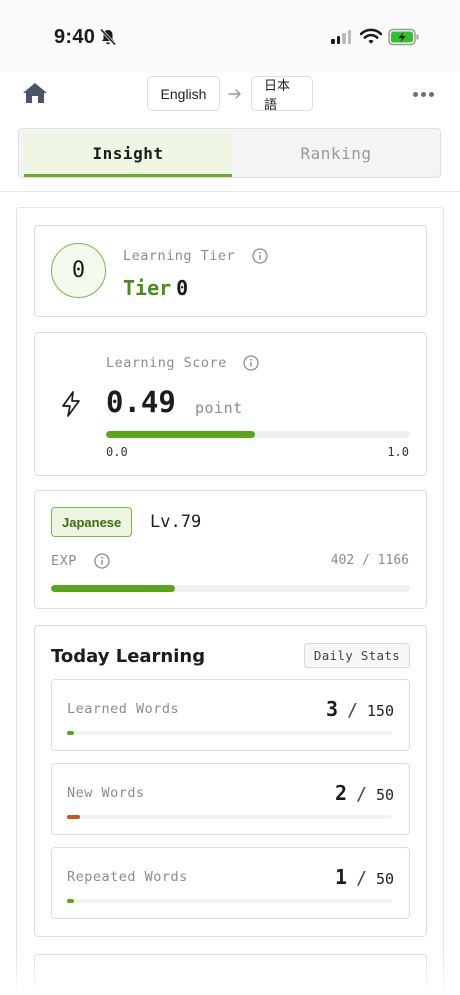 The image size is (460, 995). I want to click on today-title: Today Learning, so click(128, 656).